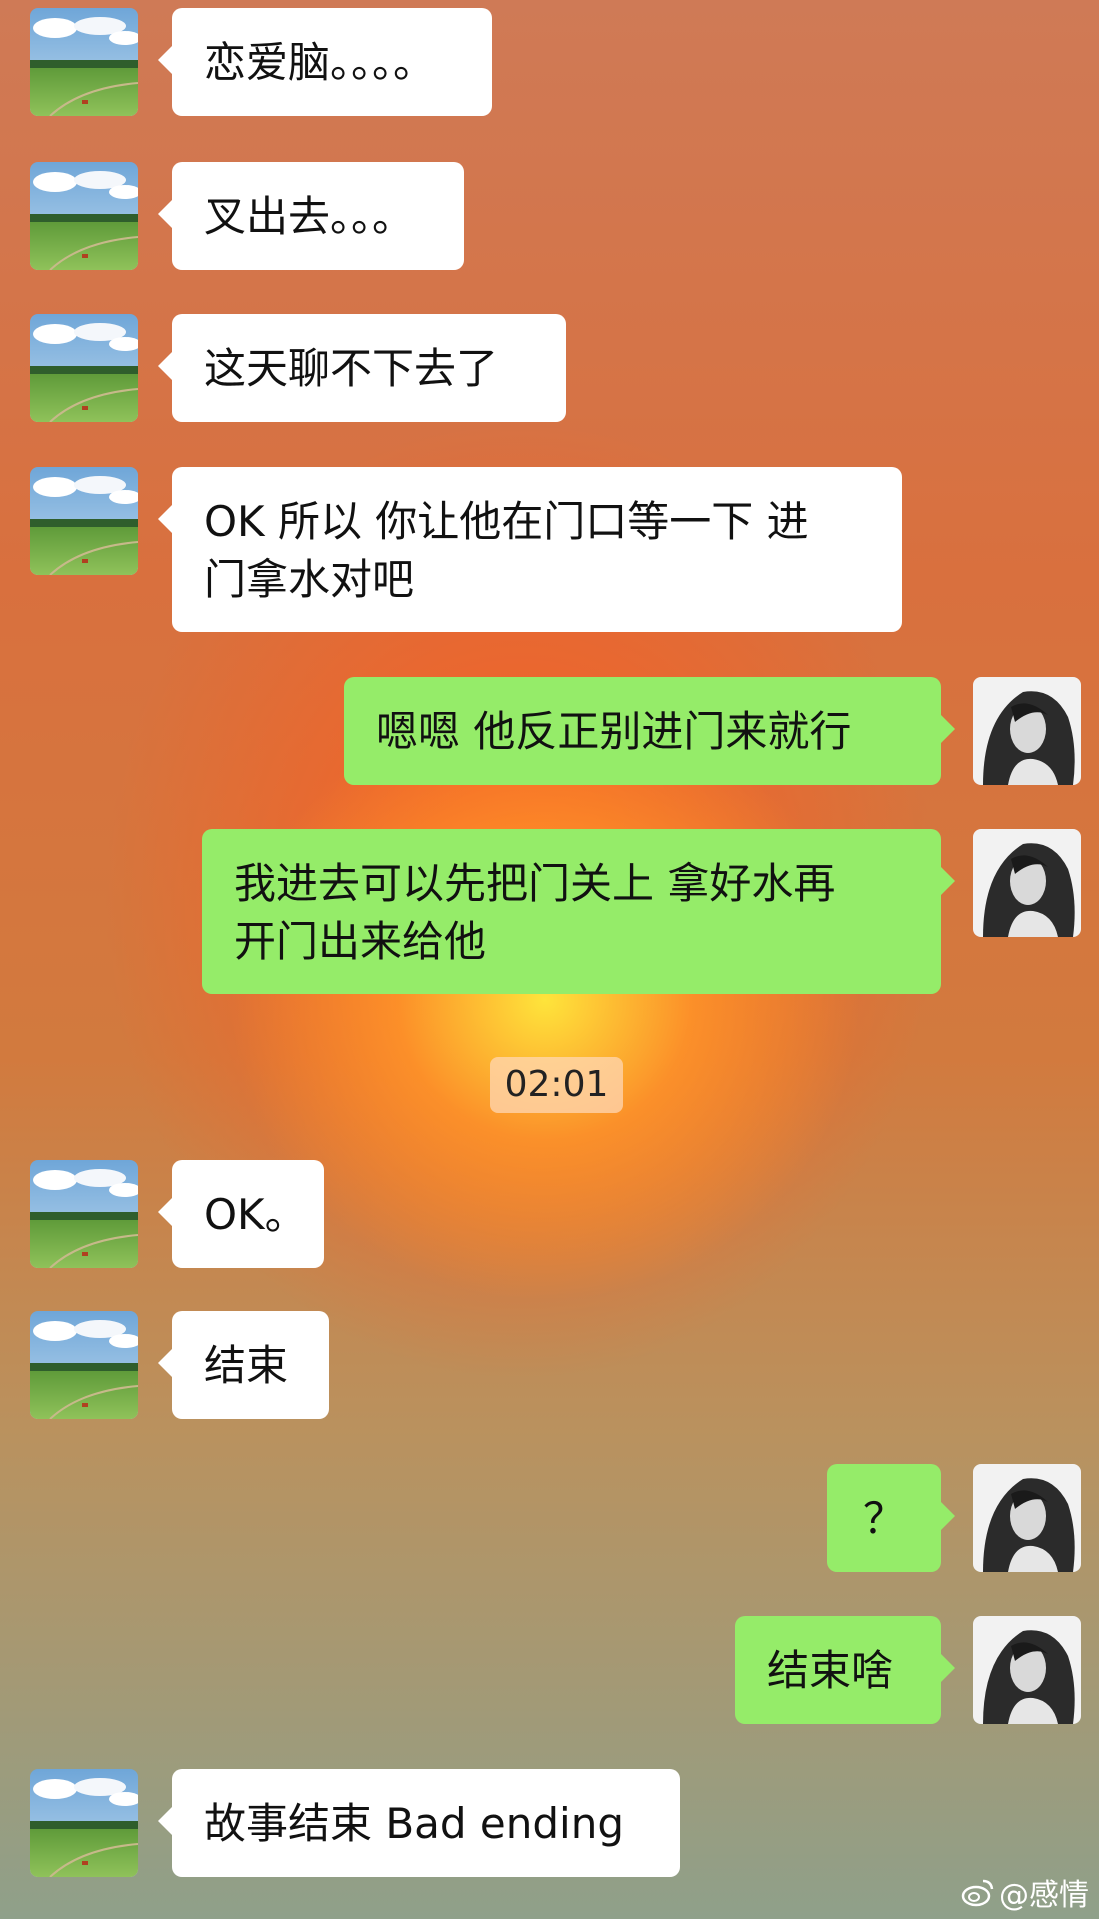  What do you see at coordinates (649, 731) in the screenshot?
I see `outgoing-message-bubble: 嗯嗯 他反正别进门来就行` at bounding box center [649, 731].